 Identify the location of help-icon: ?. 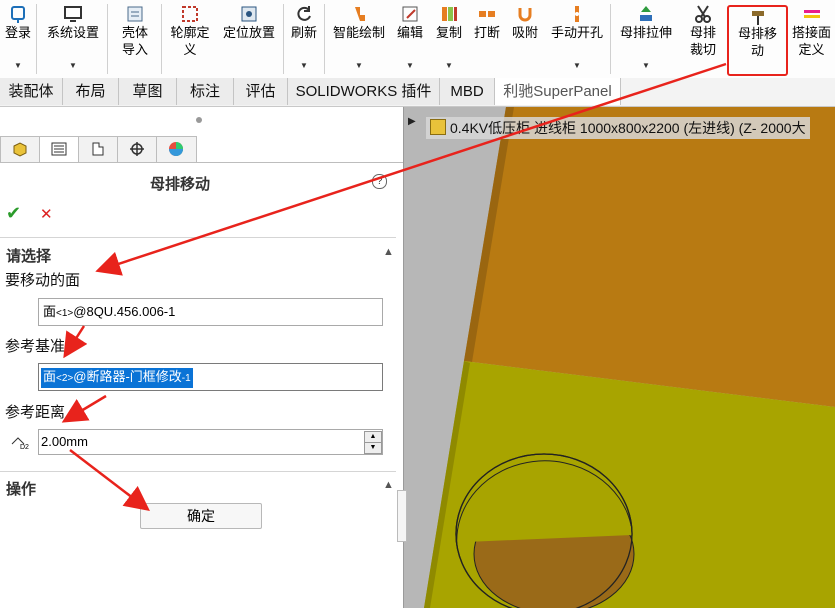
(379, 181).